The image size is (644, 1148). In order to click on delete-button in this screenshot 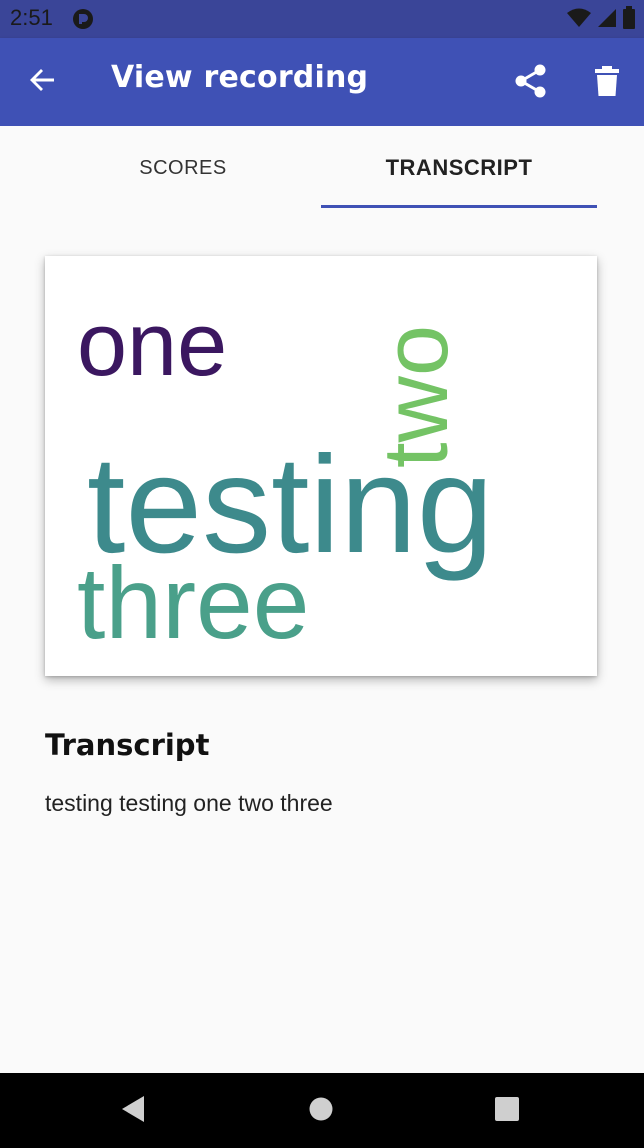, I will do `click(607, 83)`.